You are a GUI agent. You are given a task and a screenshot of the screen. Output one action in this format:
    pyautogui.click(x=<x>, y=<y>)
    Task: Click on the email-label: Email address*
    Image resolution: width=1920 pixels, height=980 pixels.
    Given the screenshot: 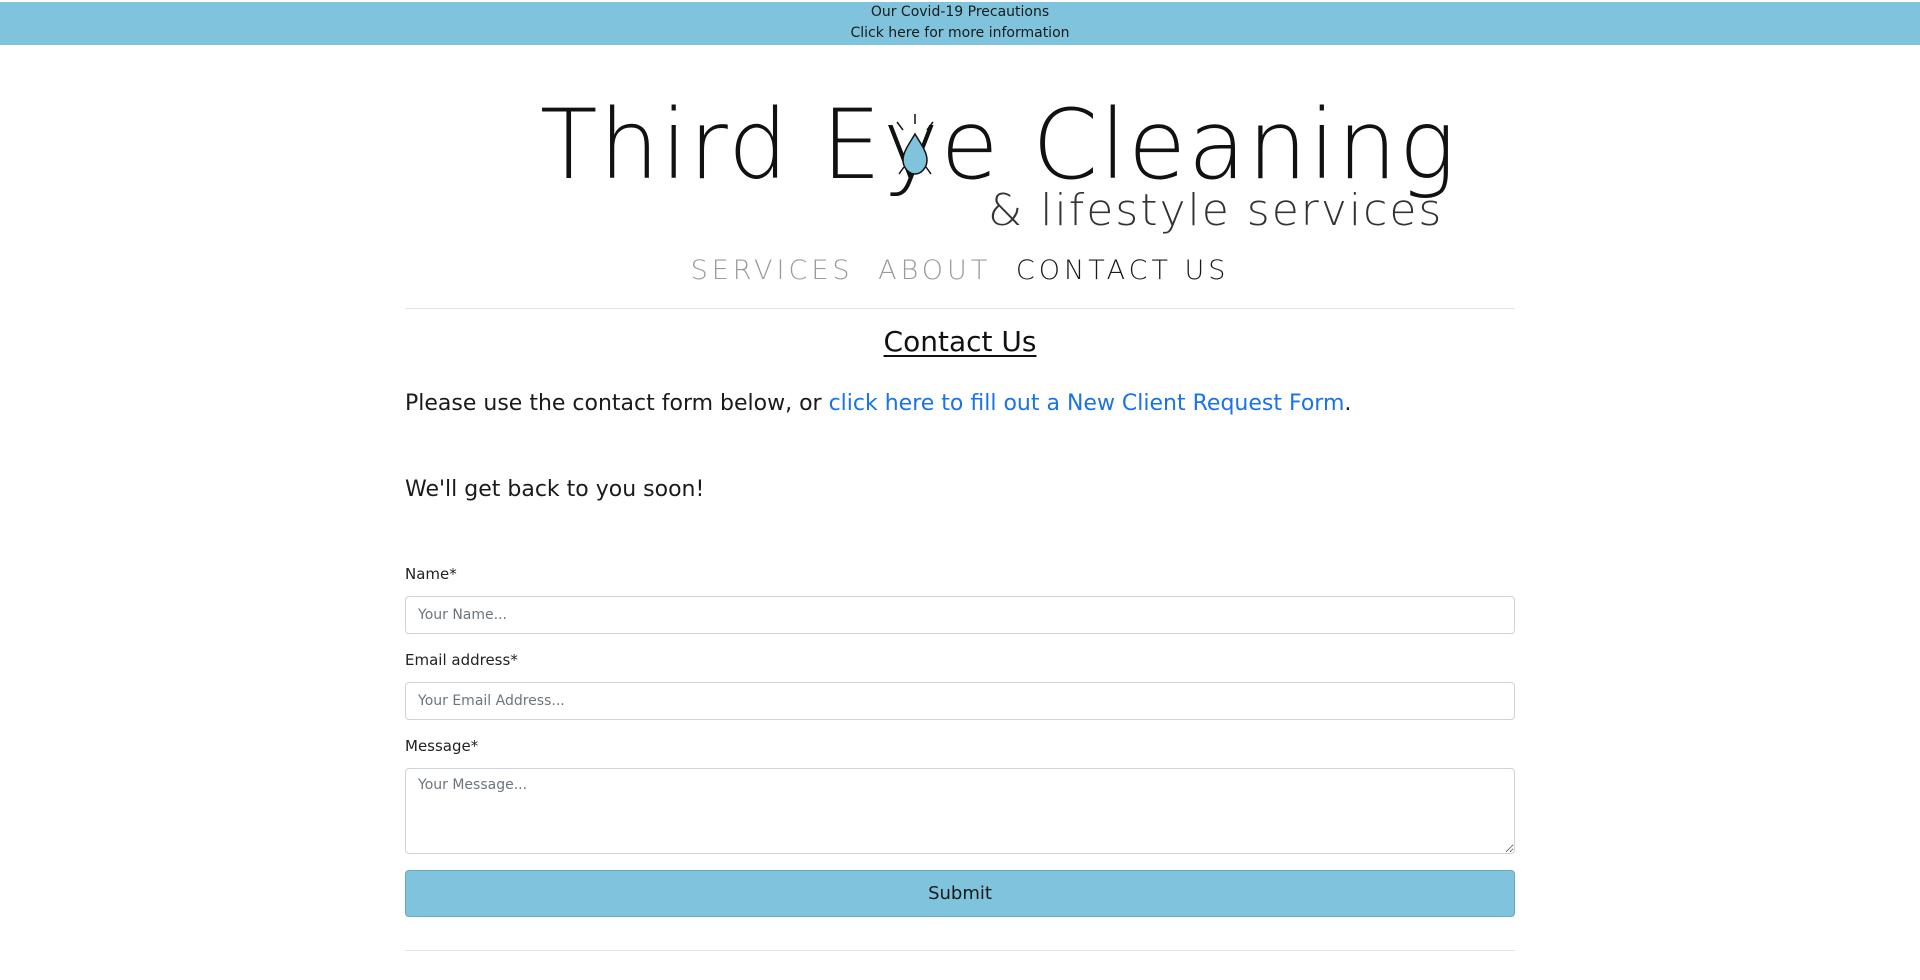 What is the action you would take?
    pyautogui.click(x=461, y=660)
    